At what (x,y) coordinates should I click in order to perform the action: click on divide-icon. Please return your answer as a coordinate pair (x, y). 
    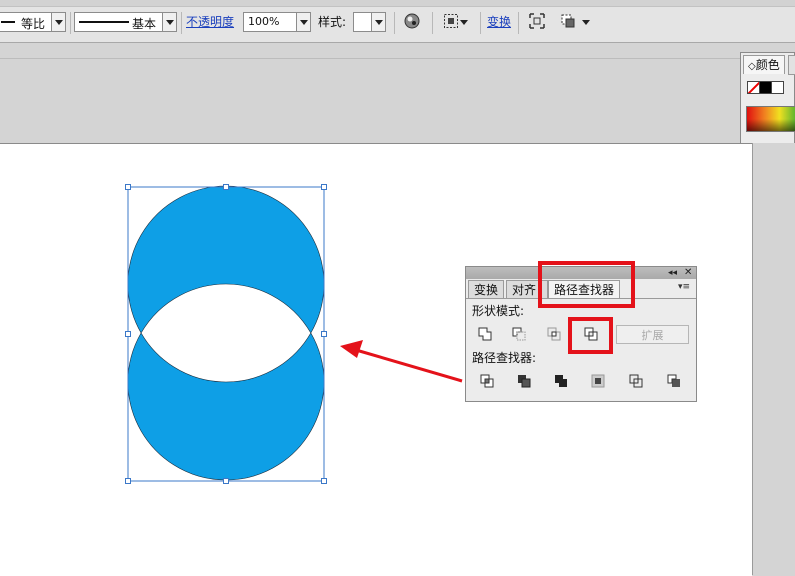
    Looking at the image, I should click on (487, 381).